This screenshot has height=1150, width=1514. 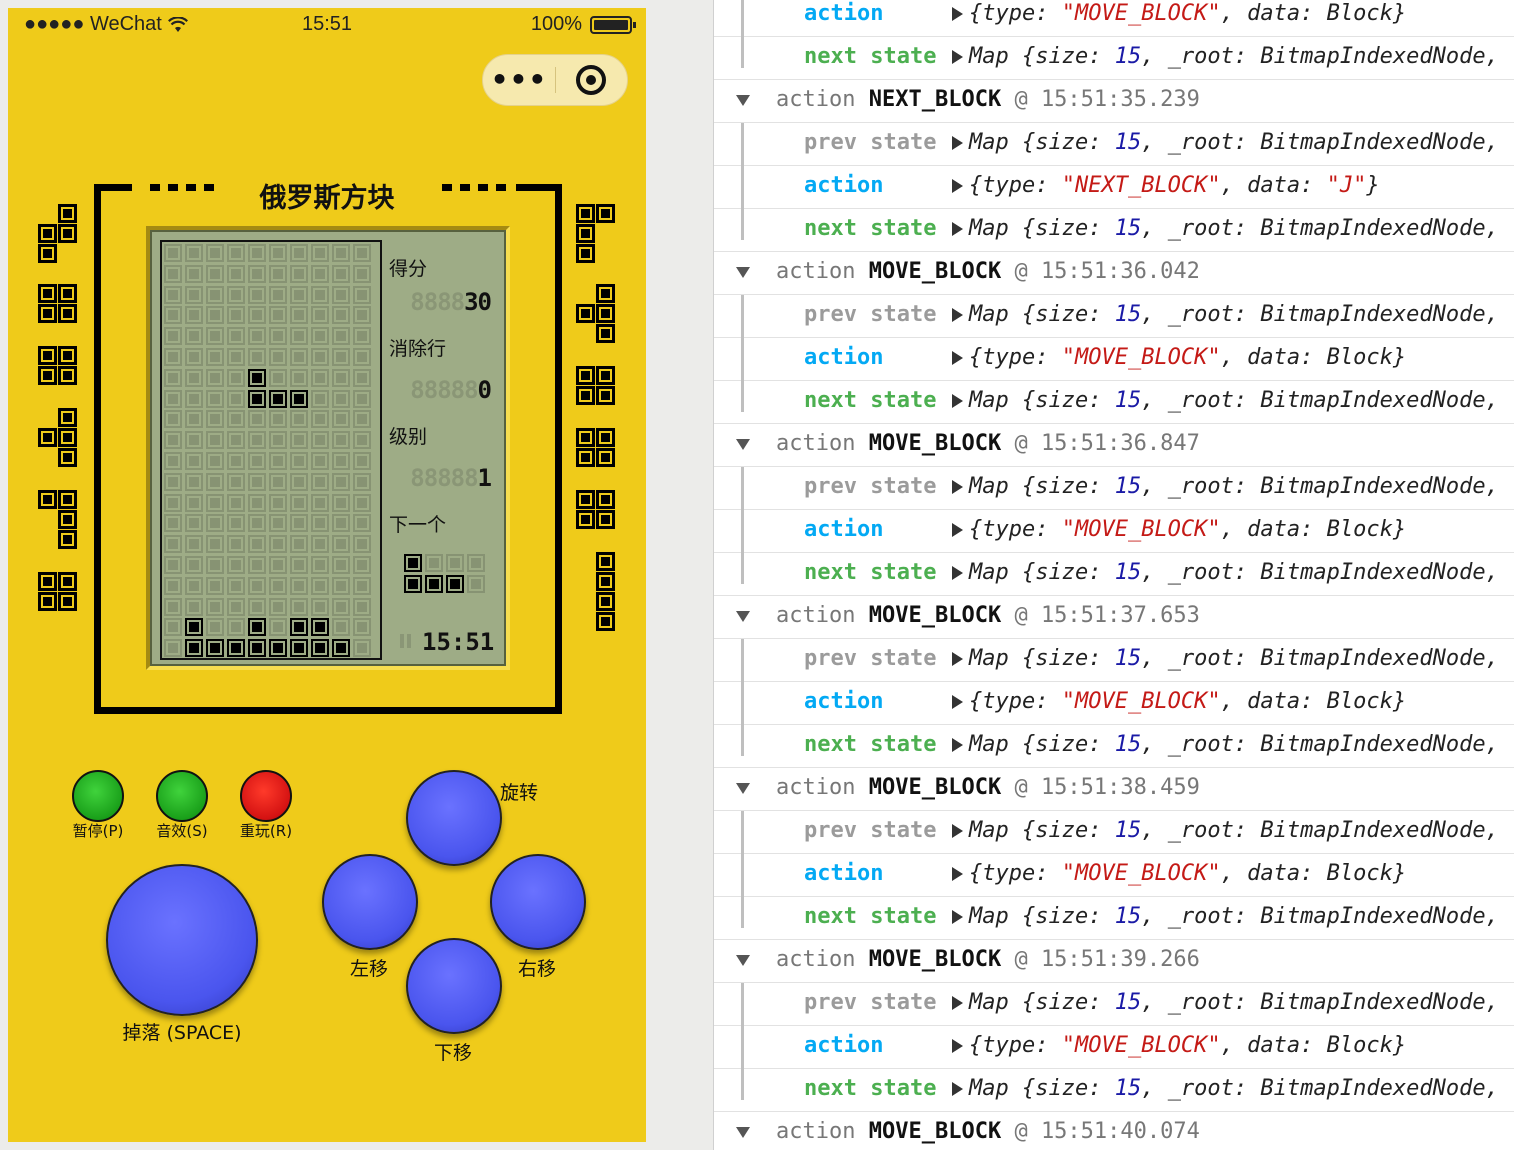 I want to click on log-group-header: action NEXT_BLOCK @ 15:51:35.239, so click(x=1114, y=101).